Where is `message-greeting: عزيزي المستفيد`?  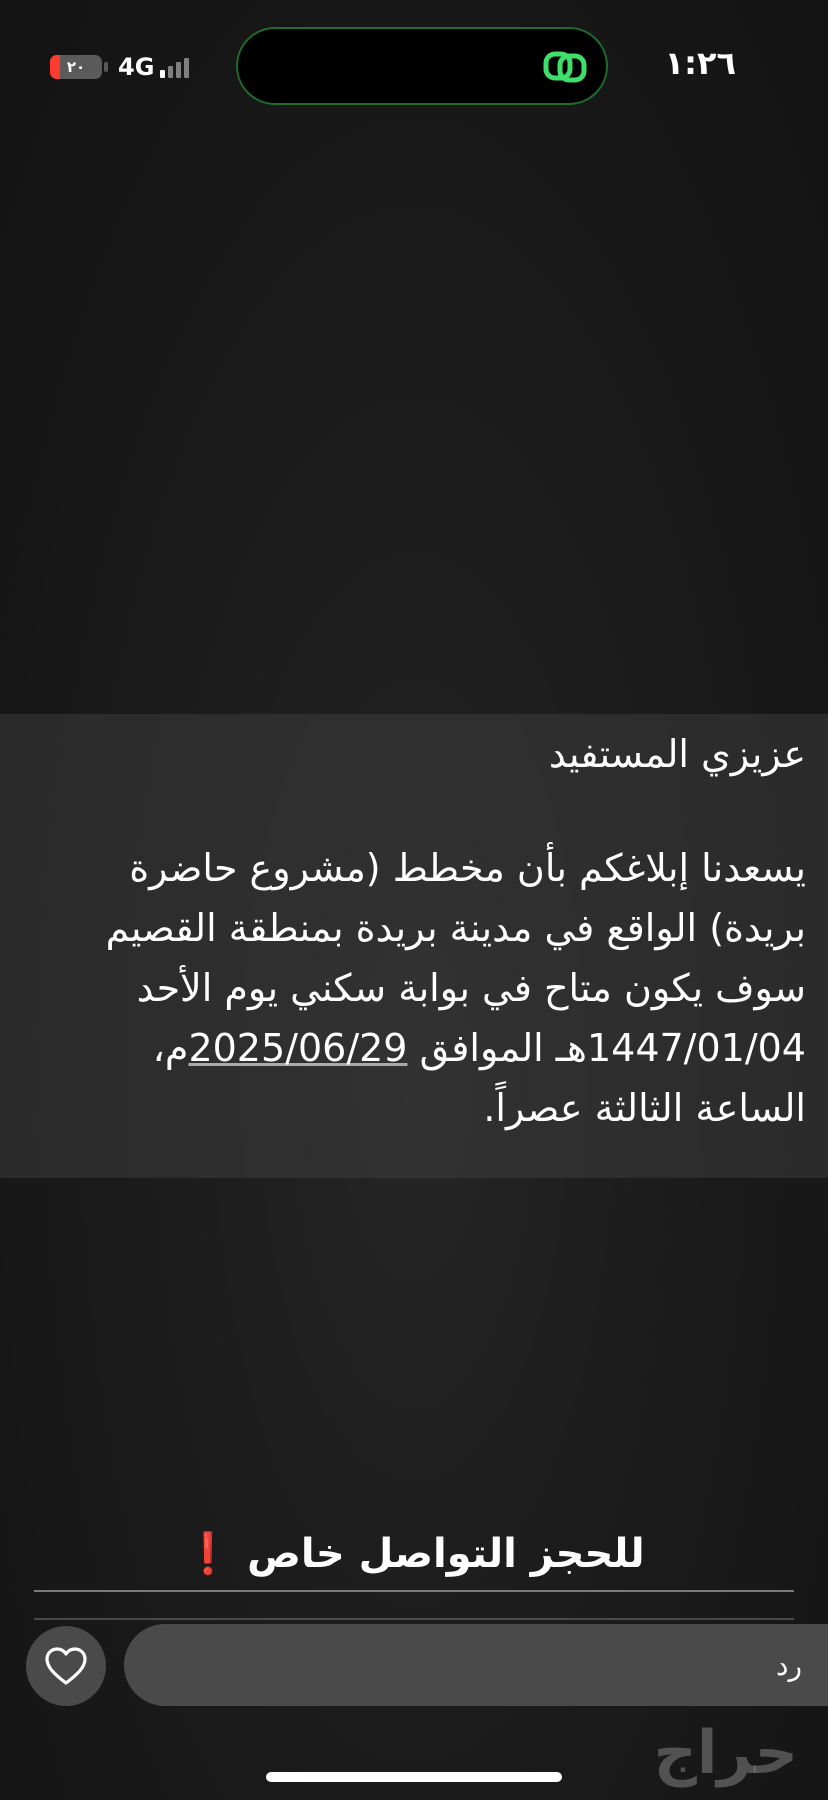 message-greeting: عزيزي المستفيد is located at coordinates (677, 754).